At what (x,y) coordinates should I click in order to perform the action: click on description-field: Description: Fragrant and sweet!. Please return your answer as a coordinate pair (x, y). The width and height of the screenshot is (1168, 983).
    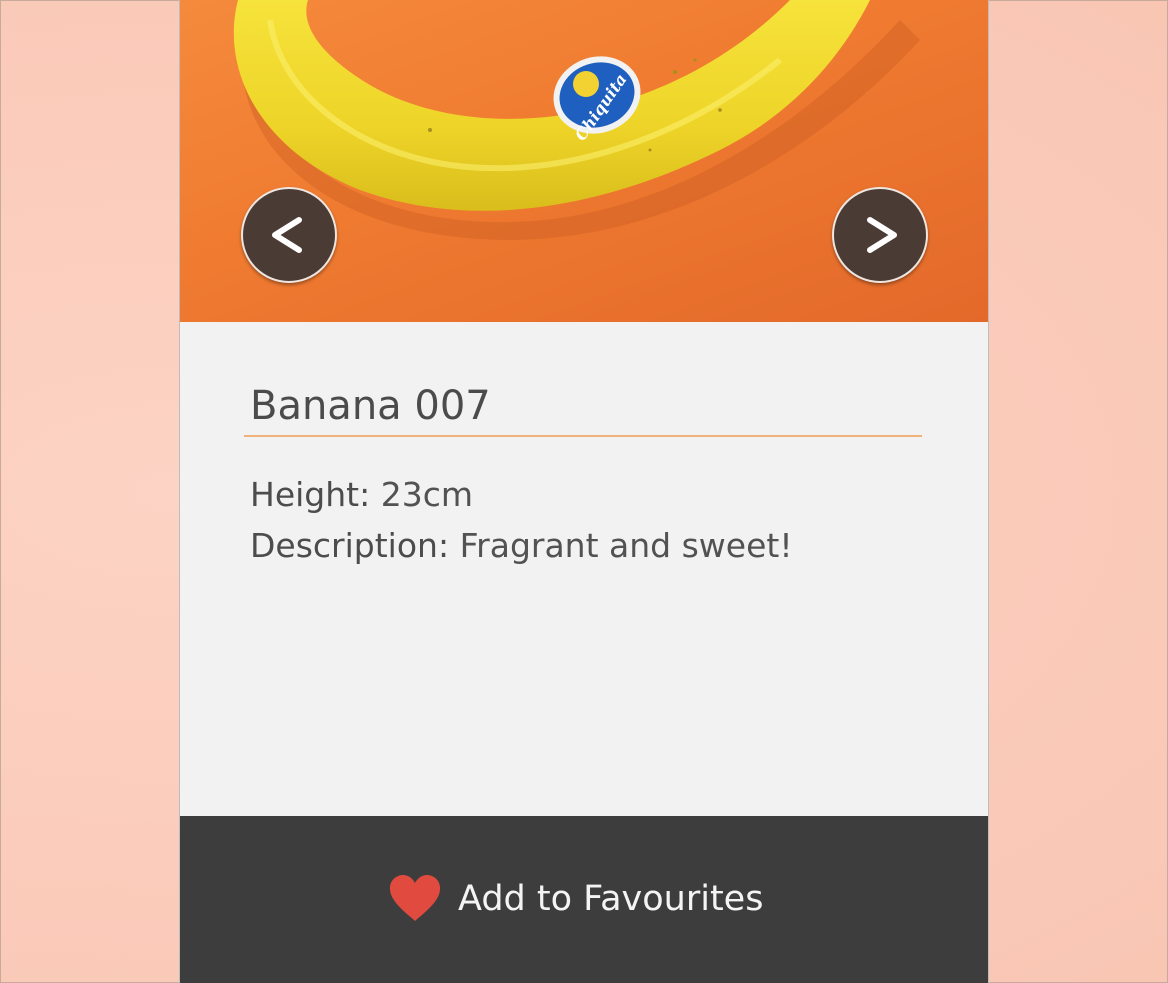
    Looking at the image, I should click on (521, 546).